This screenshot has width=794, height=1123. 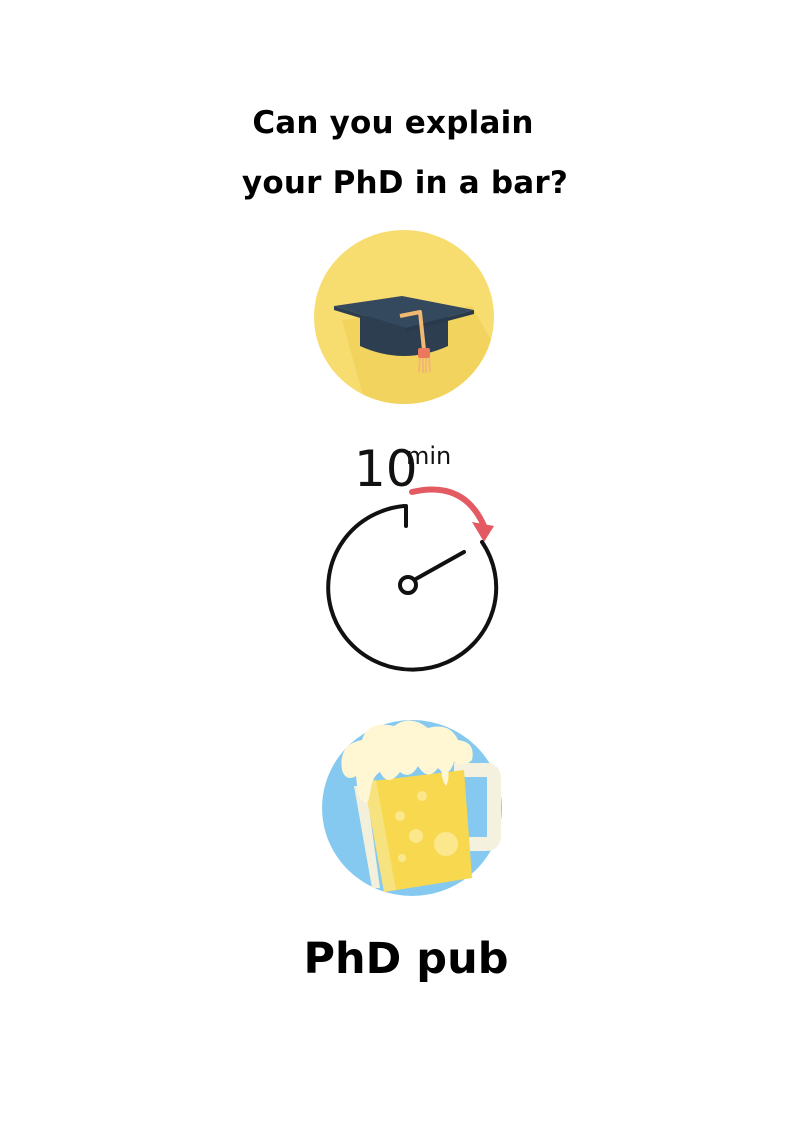 I want to click on timer-unit: min, so click(x=428, y=456).